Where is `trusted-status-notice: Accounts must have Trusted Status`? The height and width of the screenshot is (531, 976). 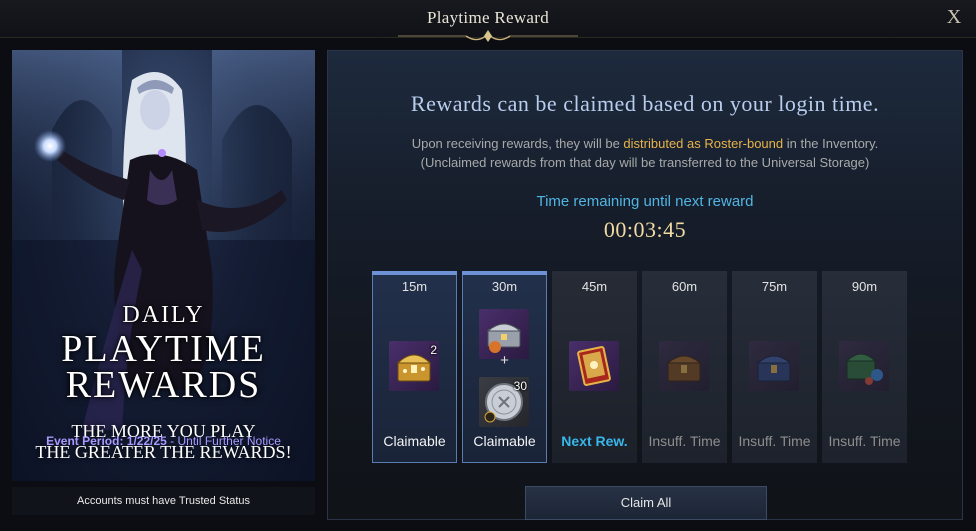
trusted-status-notice: Accounts must have Trusted Status is located at coordinates (163, 501).